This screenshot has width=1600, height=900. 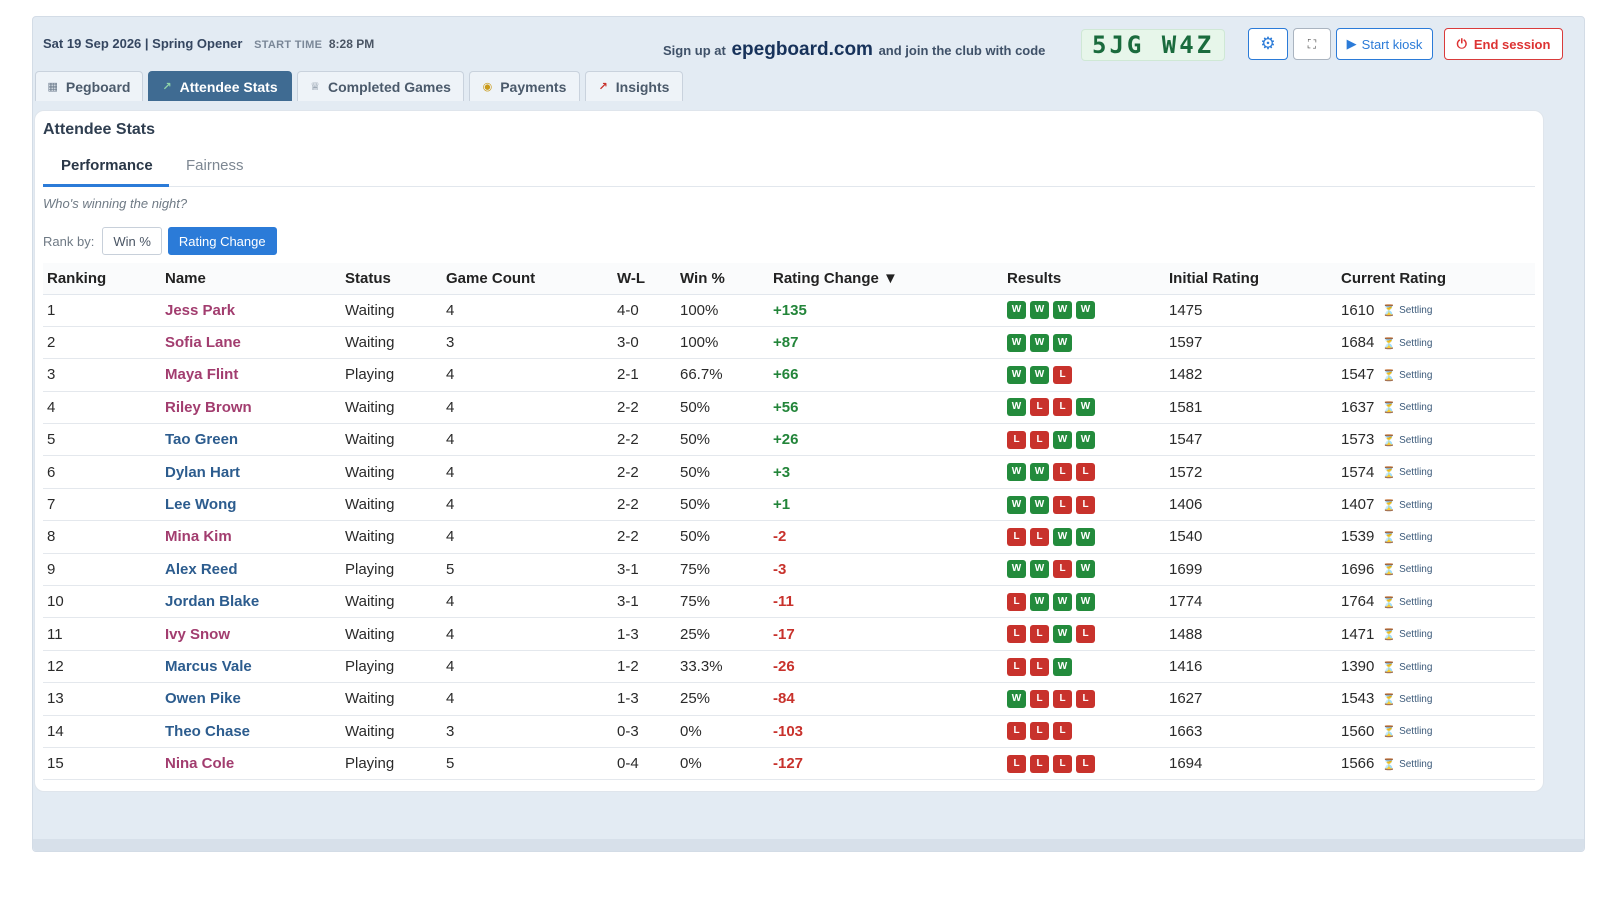 What do you see at coordinates (228, 86) in the screenshot?
I see `tab-attendee-stats-label: Attendee Stats` at bounding box center [228, 86].